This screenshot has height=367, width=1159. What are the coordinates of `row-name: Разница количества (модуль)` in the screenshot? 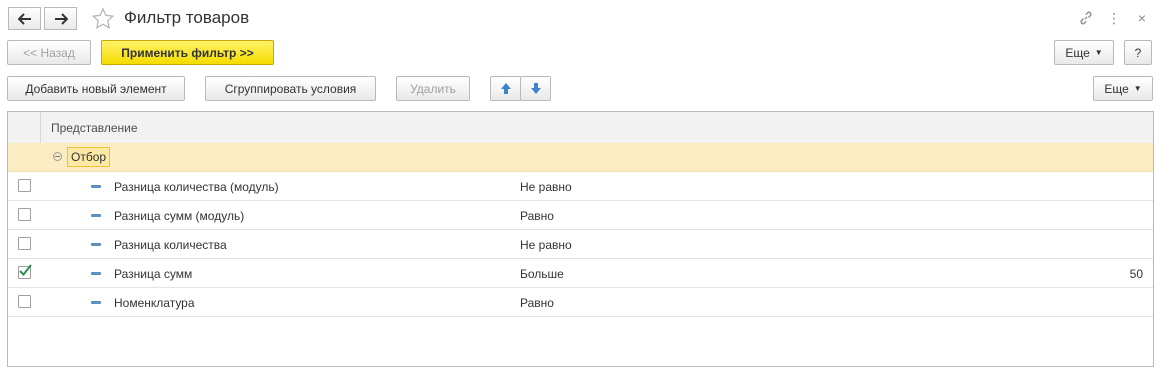 It's located at (196, 187).